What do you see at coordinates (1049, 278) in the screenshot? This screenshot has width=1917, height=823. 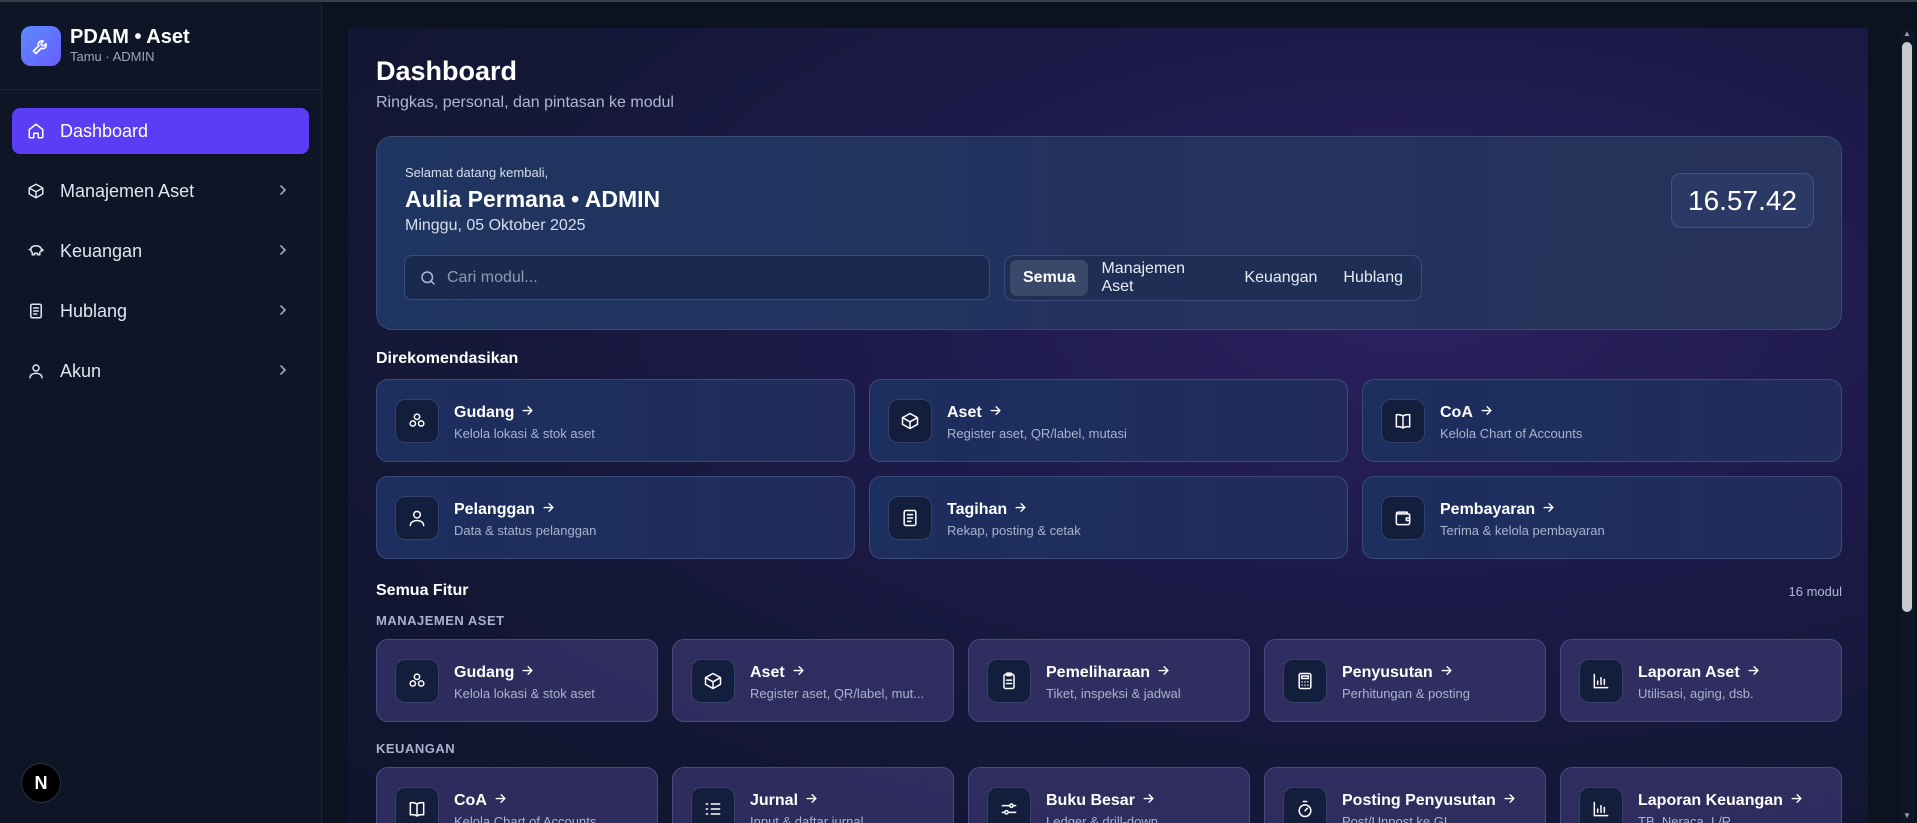 I see `filter-semua: Semua` at bounding box center [1049, 278].